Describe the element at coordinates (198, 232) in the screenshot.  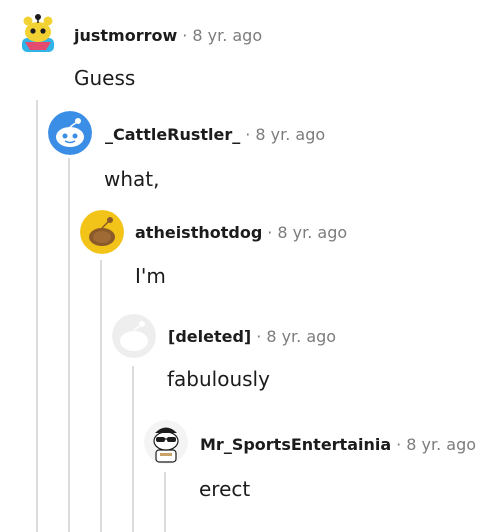
I see `username-link: atheisthotdog` at that location.